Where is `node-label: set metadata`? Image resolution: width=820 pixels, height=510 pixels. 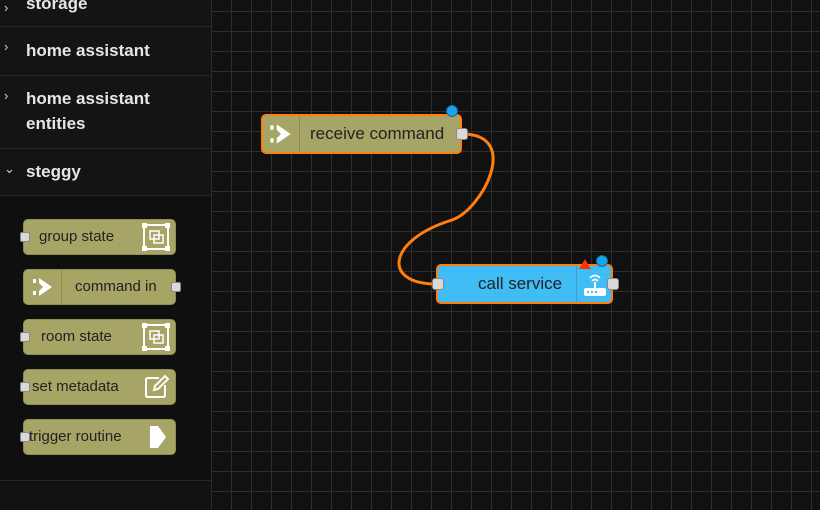 node-label: set metadata is located at coordinates (75, 386).